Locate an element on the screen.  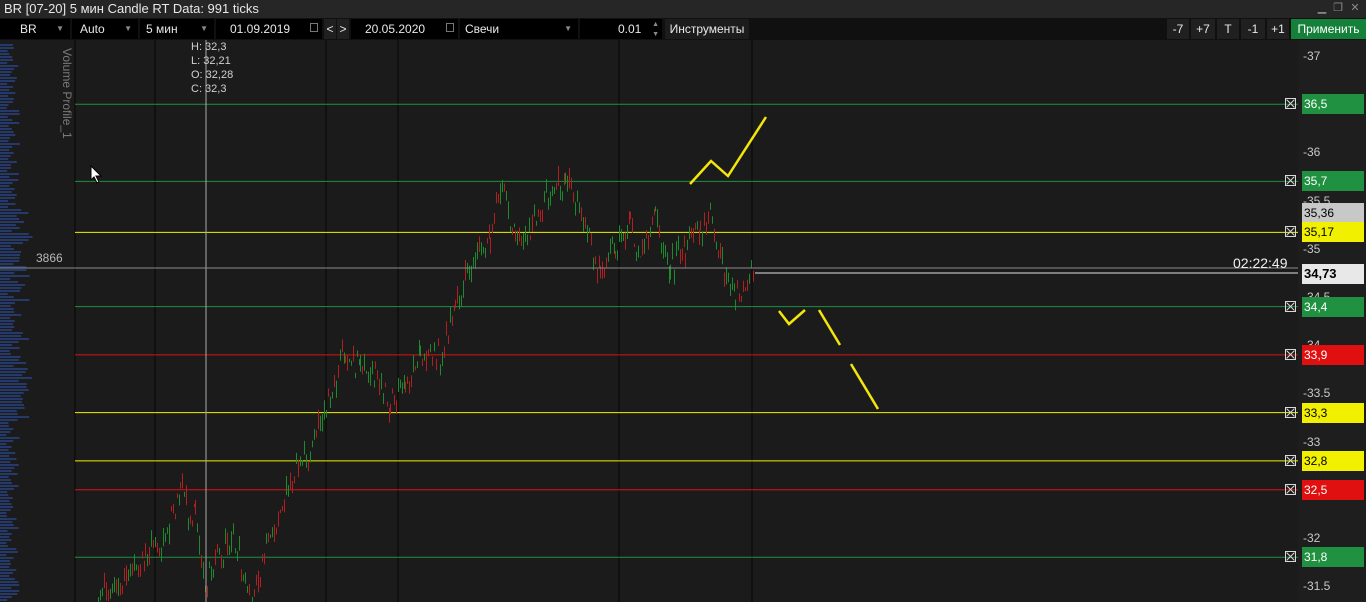
ohlc-low: L: 32,21 is located at coordinates (211, 61).